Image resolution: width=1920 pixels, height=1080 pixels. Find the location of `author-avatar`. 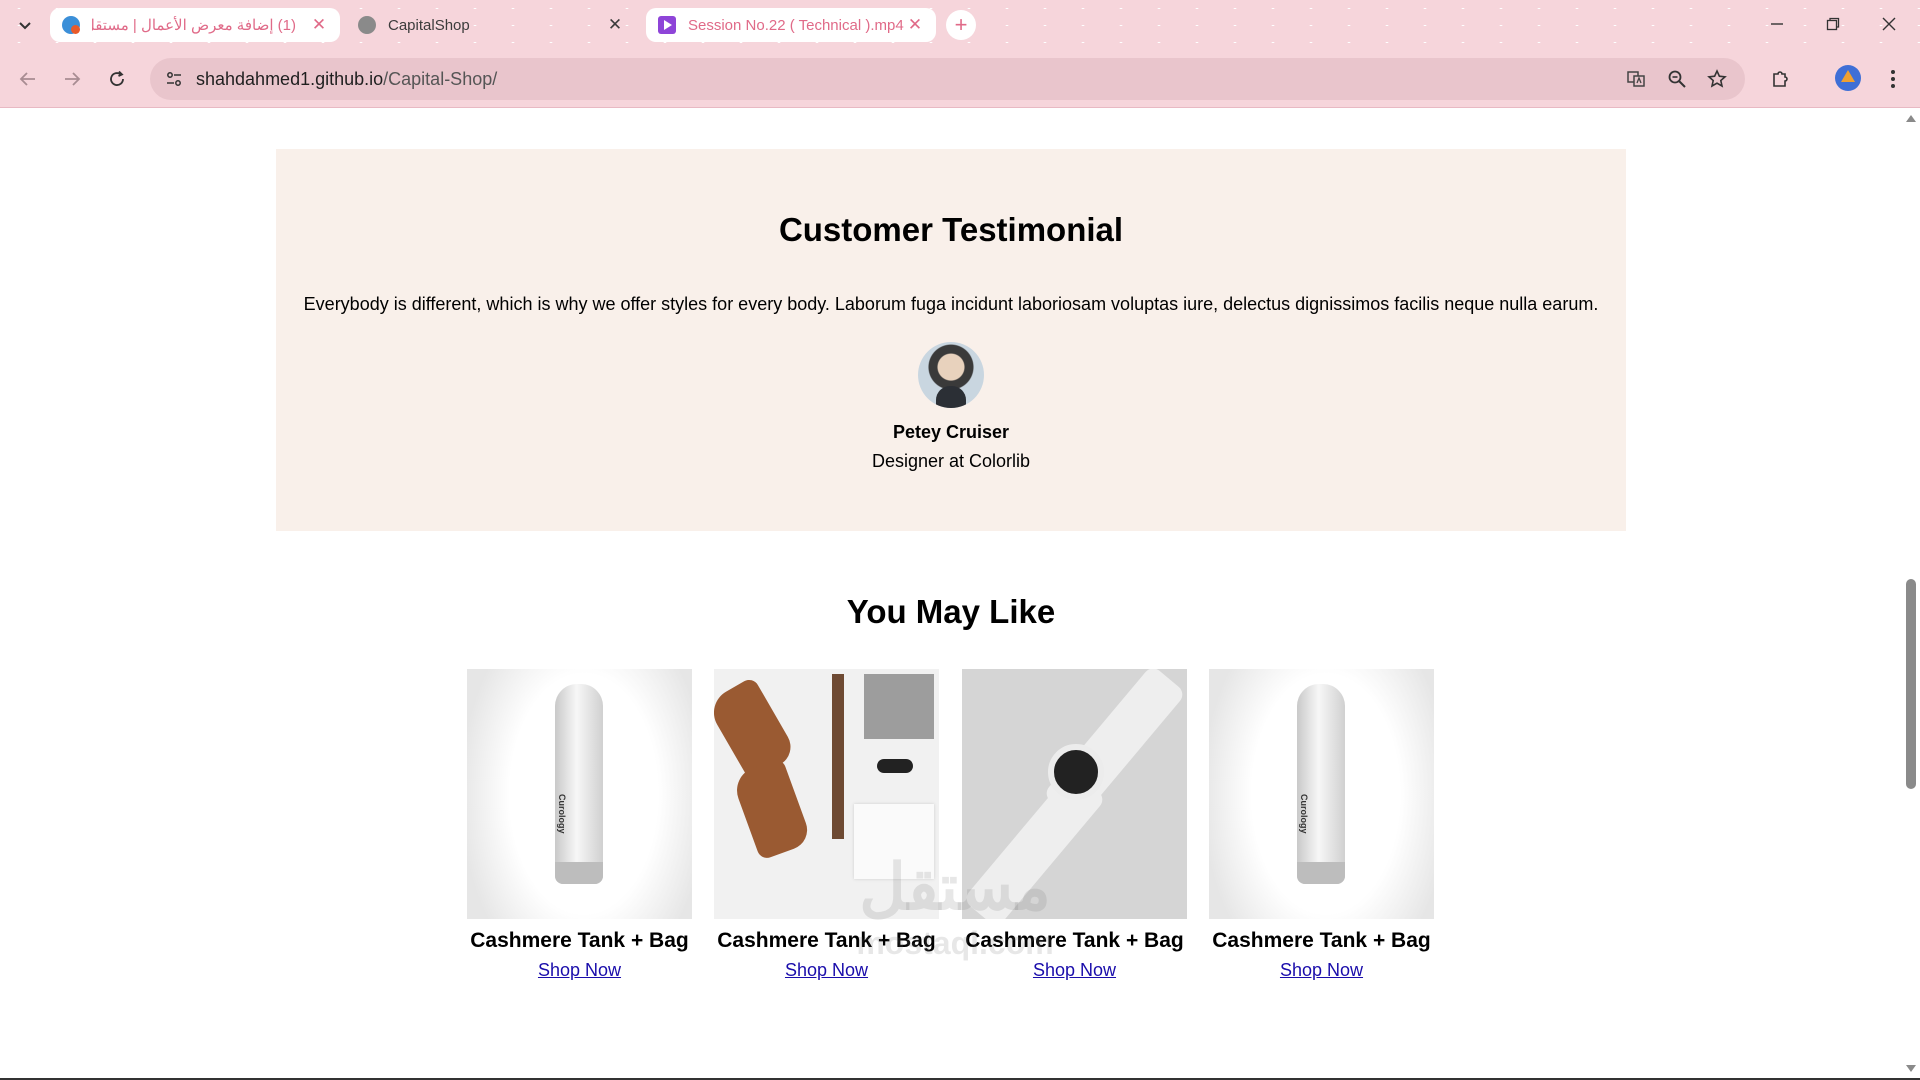

author-avatar is located at coordinates (951, 375).